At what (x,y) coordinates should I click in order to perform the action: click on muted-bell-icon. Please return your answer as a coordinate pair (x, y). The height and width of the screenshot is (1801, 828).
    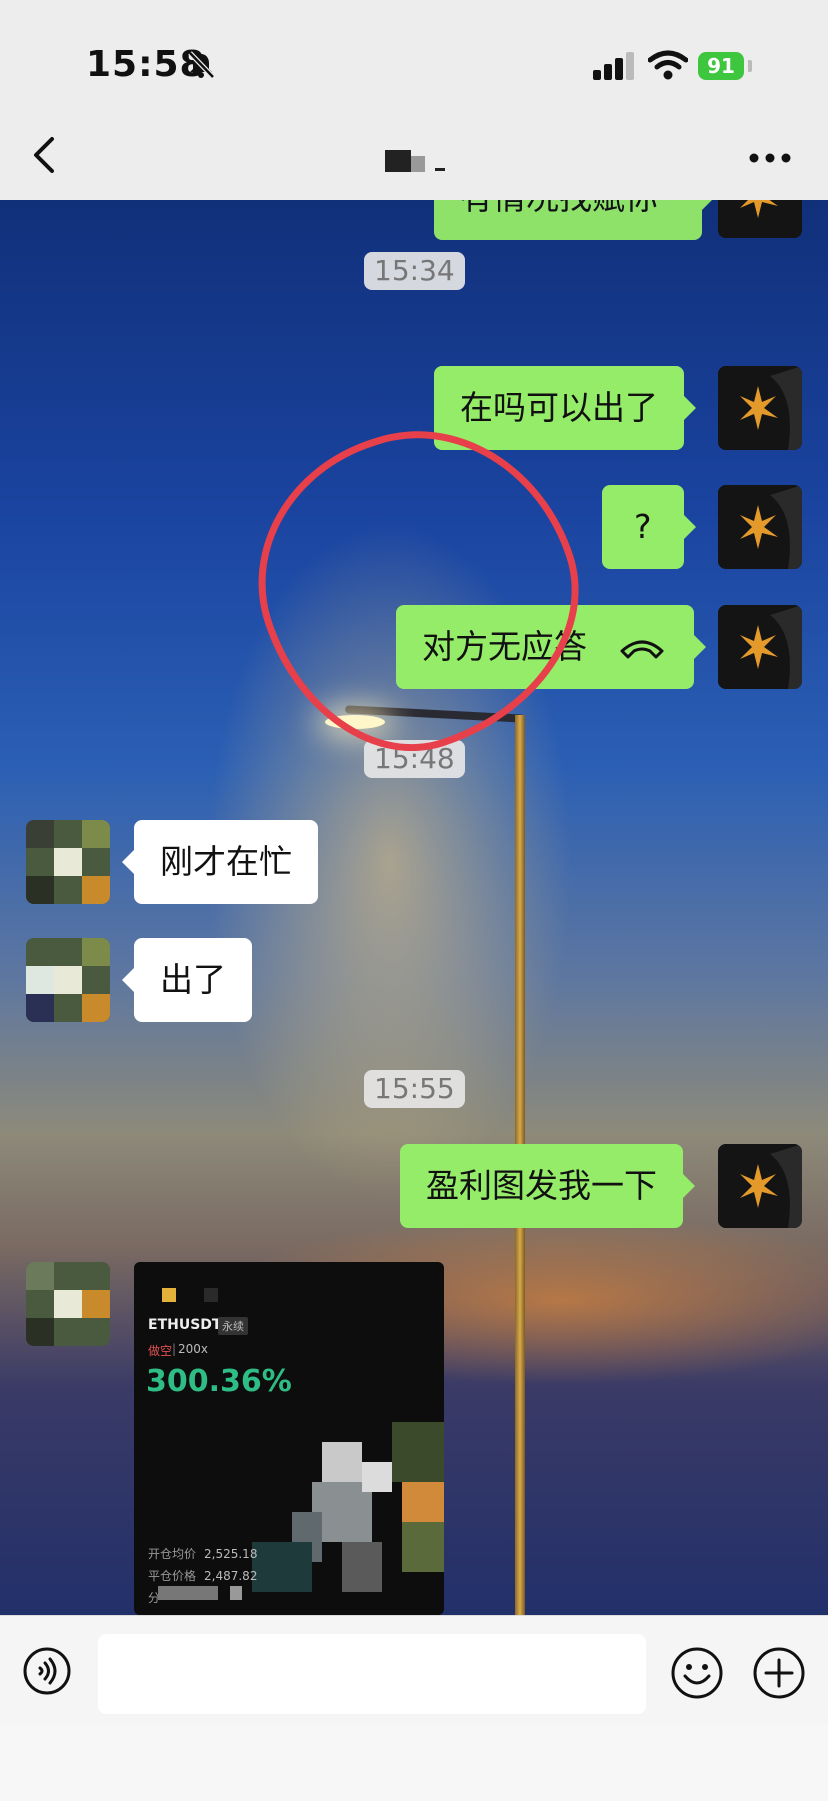
    Looking at the image, I should click on (201, 65).